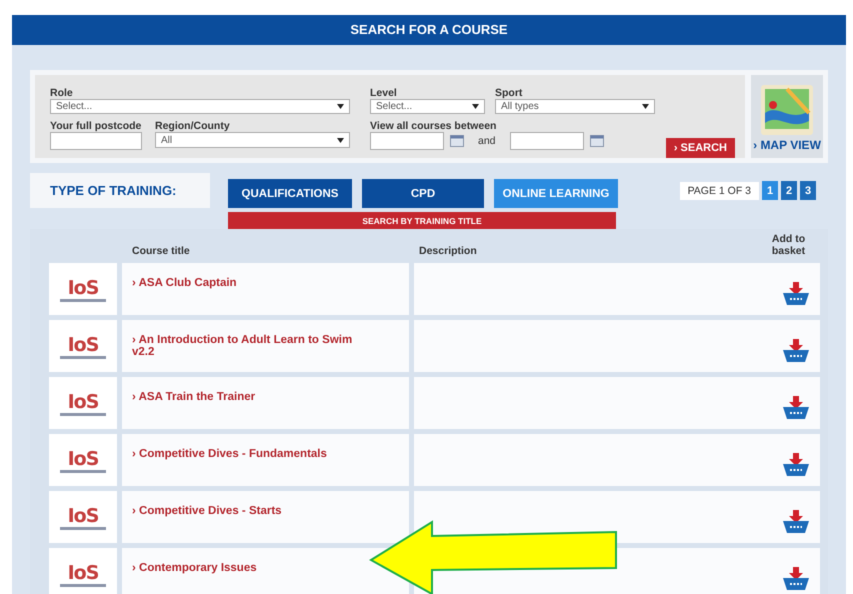  Describe the element at coordinates (252, 283) in the screenshot. I see `course-link: › ASA Club Captain` at that location.